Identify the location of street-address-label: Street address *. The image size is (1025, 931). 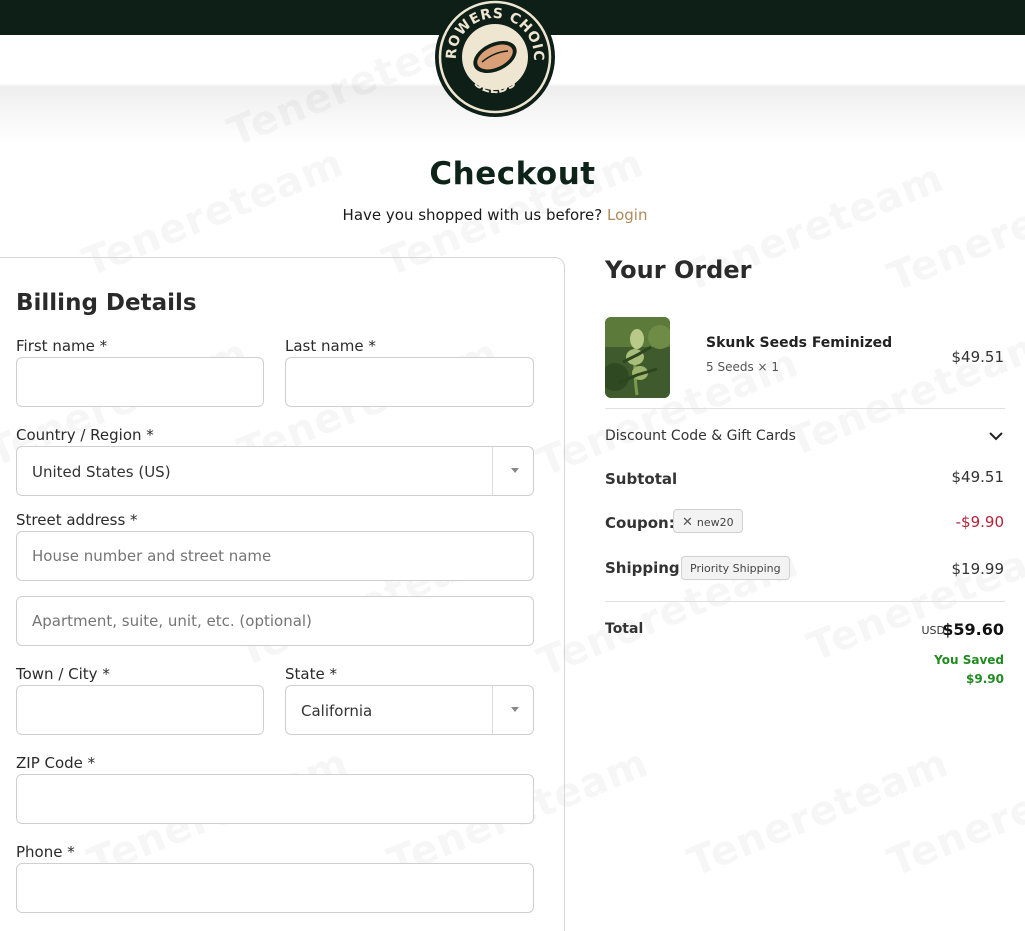
(77, 520).